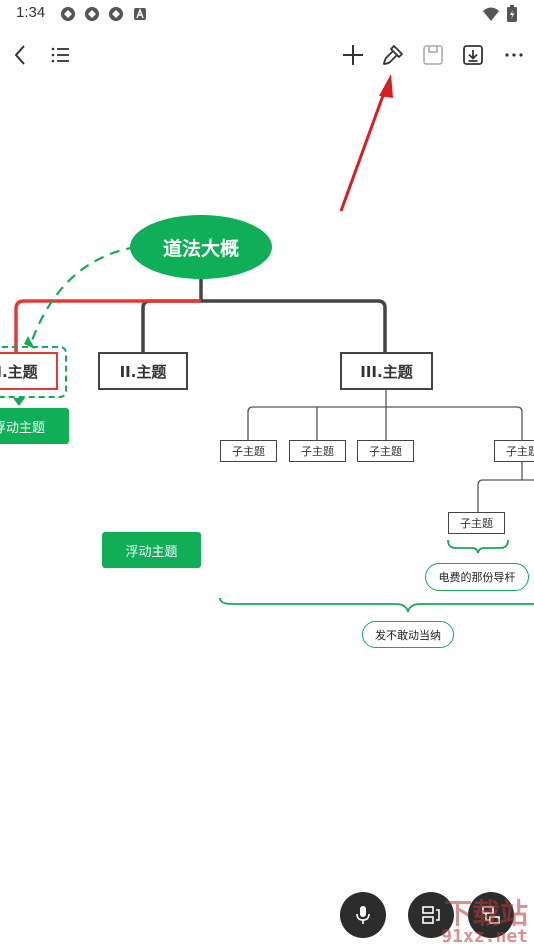 Image resolution: width=534 pixels, height=950 pixels. I want to click on root-topic: 道法大概, so click(201, 247).